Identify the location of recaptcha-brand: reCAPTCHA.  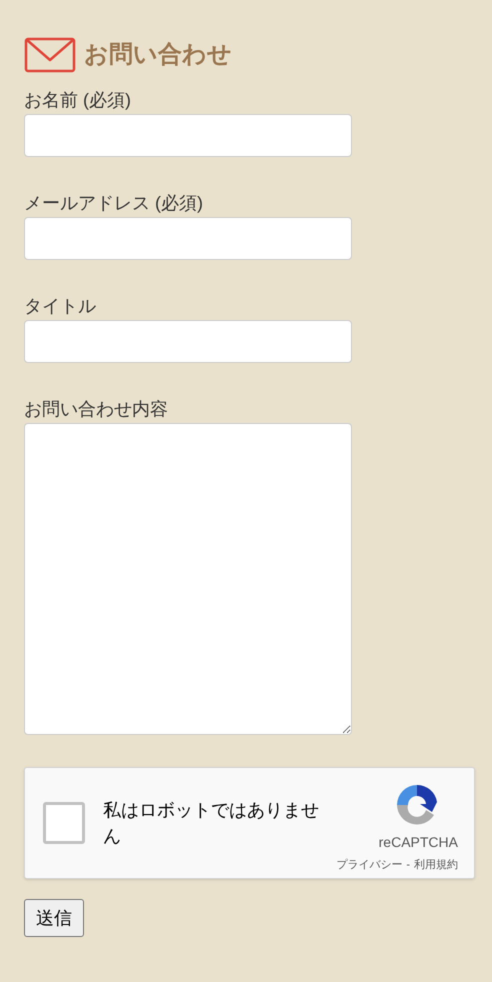
(418, 842).